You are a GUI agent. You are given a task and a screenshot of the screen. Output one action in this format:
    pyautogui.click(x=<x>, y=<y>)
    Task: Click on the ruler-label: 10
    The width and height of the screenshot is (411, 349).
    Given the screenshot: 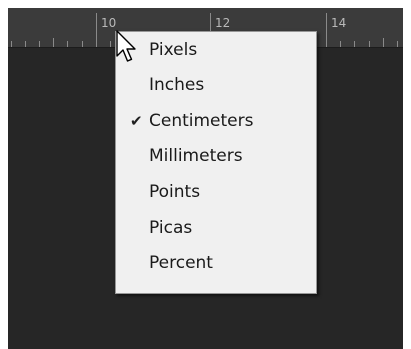 What is the action you would take?
    pyautogui.click(x=109, y=23)
    